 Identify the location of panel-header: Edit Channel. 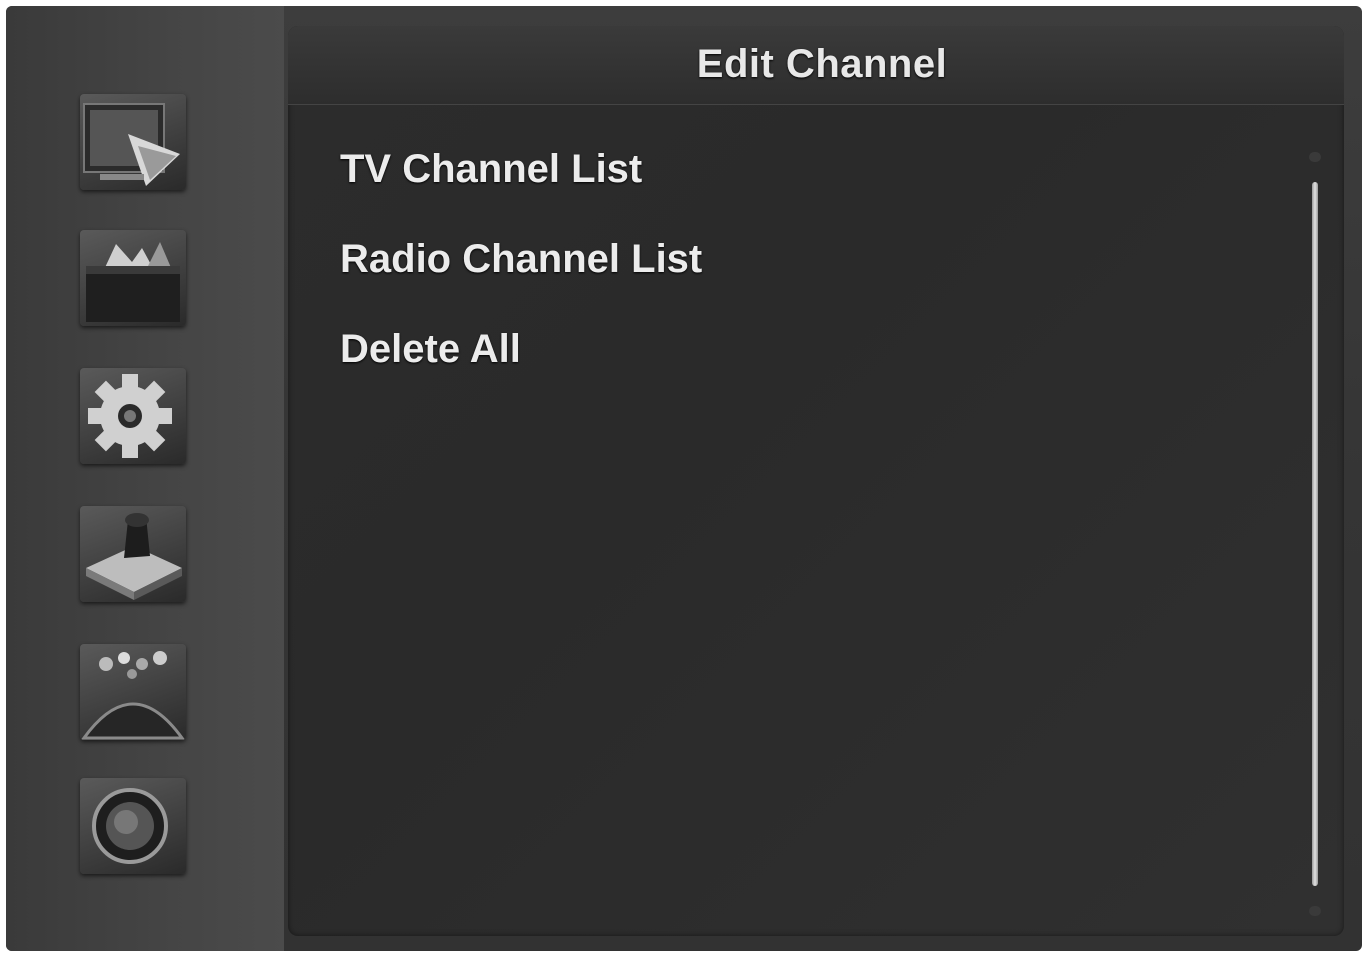
(816, 65).